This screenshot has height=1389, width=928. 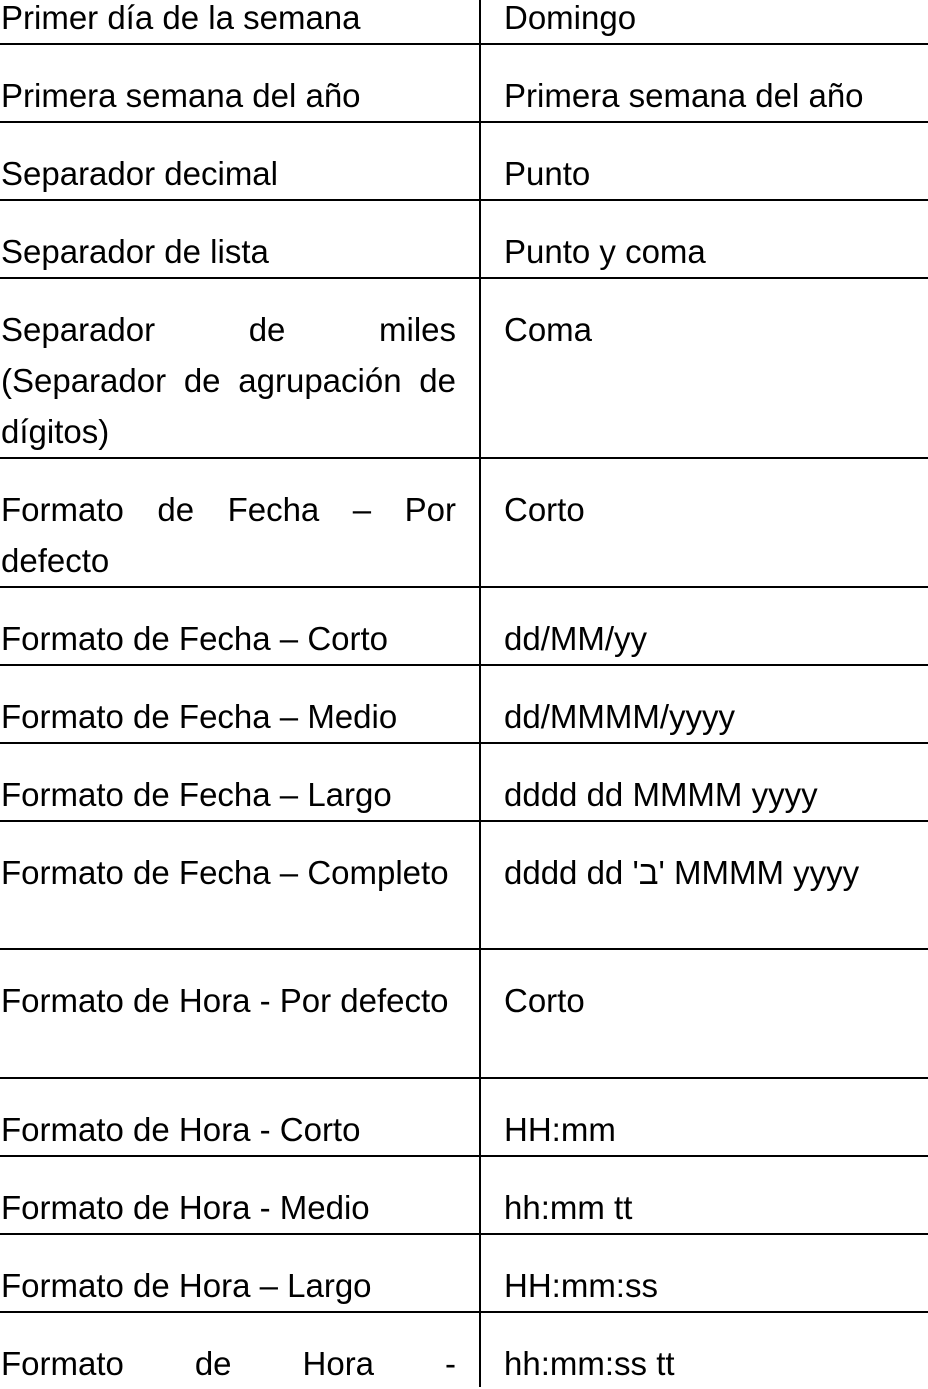 I want to click on setting-label: Formato de Fecha – Por defecto, so click(x=228, y=535).